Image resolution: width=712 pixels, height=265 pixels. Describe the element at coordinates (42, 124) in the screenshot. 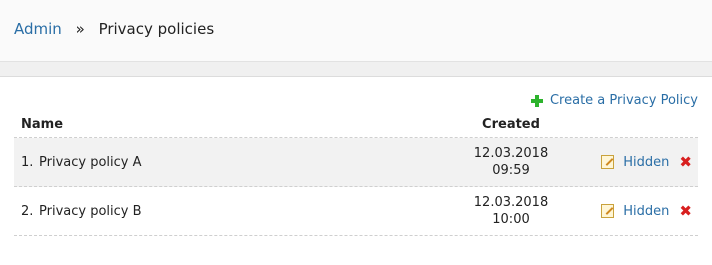

I see `column-header-name: Name` at that location.